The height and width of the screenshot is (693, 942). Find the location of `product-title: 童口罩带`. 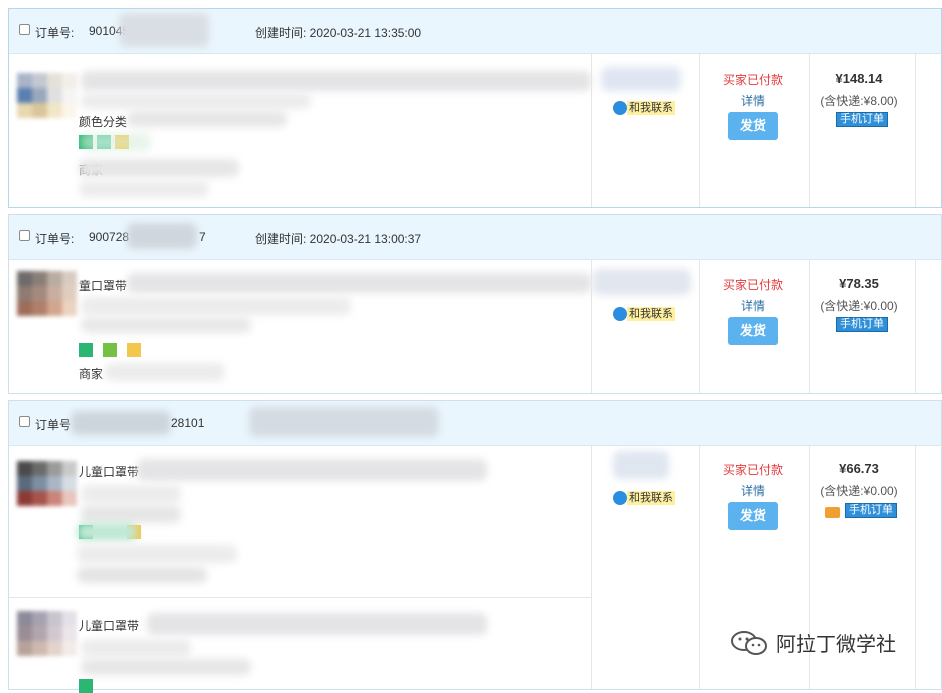

product-title: 童口罩带 is located at coordinates (103, 286).